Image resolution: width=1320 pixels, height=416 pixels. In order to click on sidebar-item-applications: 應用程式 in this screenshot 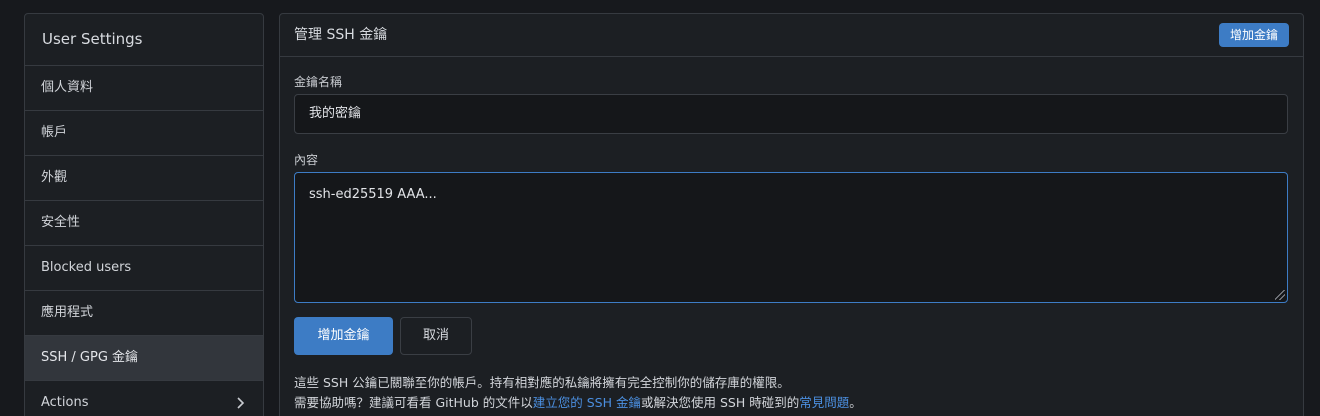, I will do `click(144, 313)`.